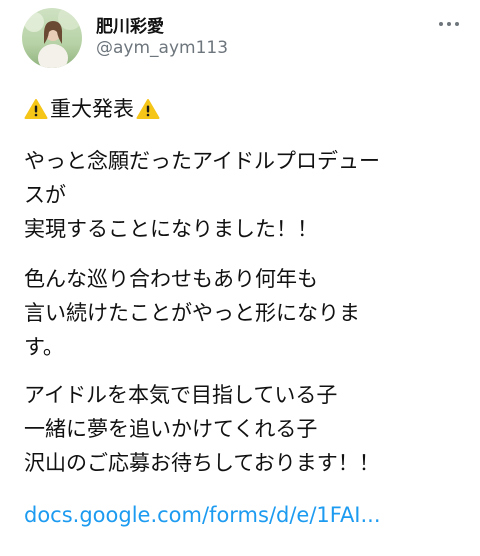 The image size is (480, 556). What do you see at coordinates (244, 109) in the screenshot?
I see `headline: 重大発表` at bounding box center [244, 109].